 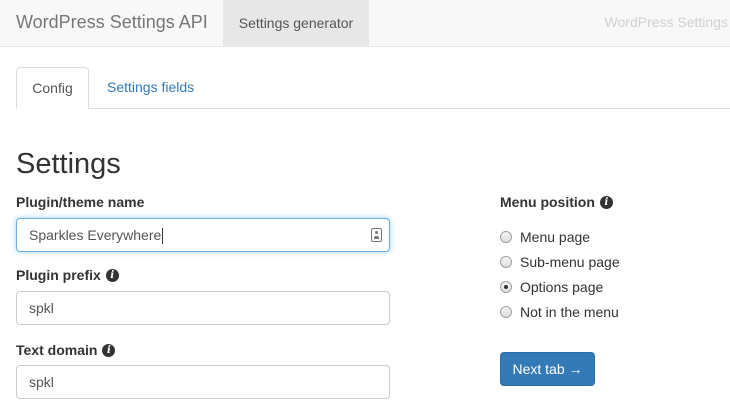 What do you see at coordinates (163, 236) in the screenshot?
I see `text-caret` at bounding box center [163, 236].